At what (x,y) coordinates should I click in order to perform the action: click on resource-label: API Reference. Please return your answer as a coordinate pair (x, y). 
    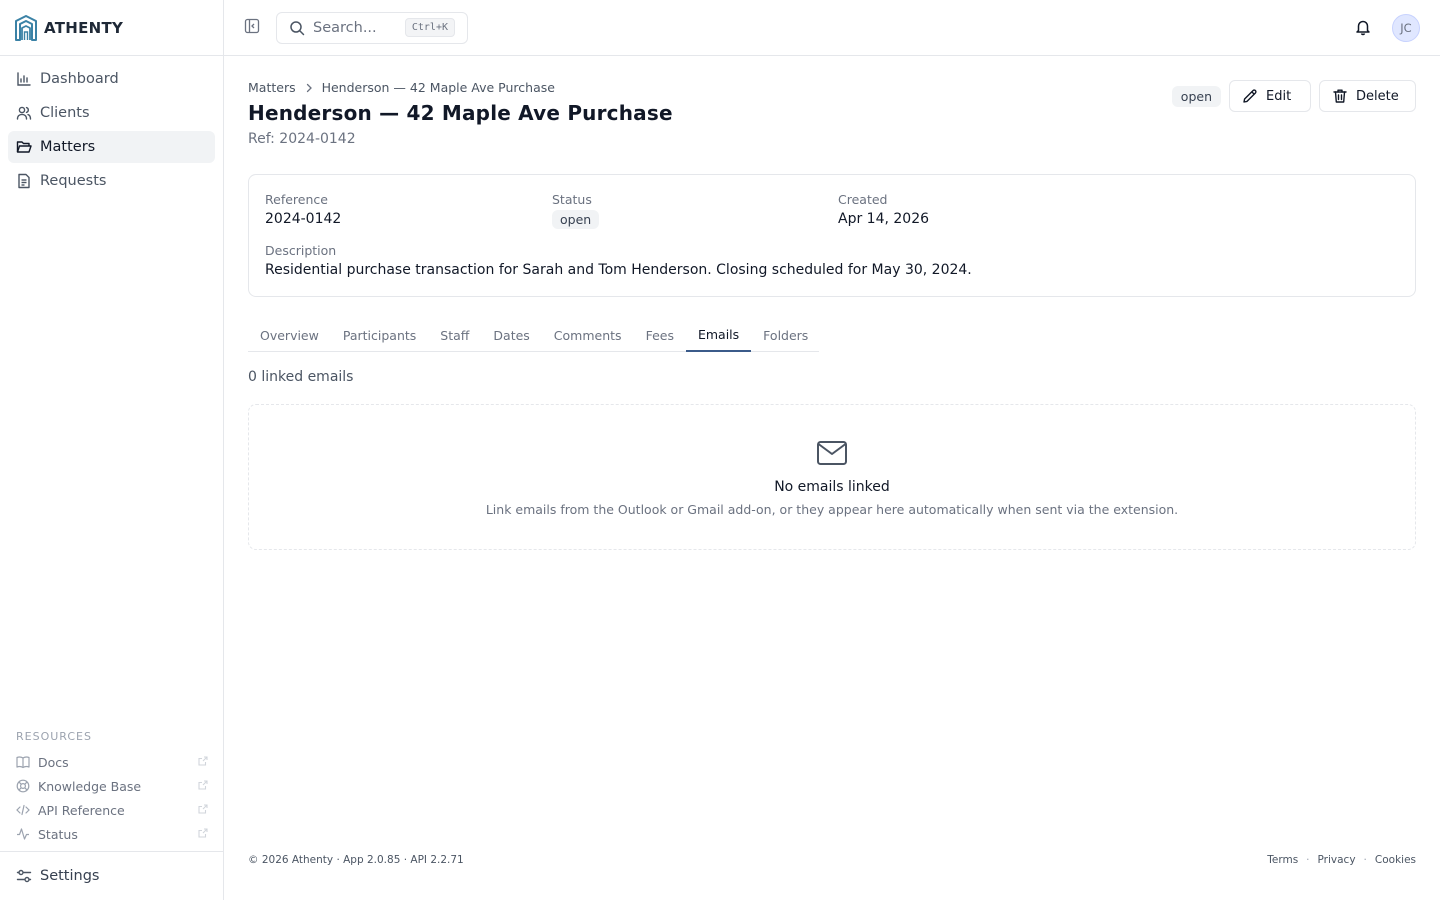
    Looking at the image, I should click on (81, 810).